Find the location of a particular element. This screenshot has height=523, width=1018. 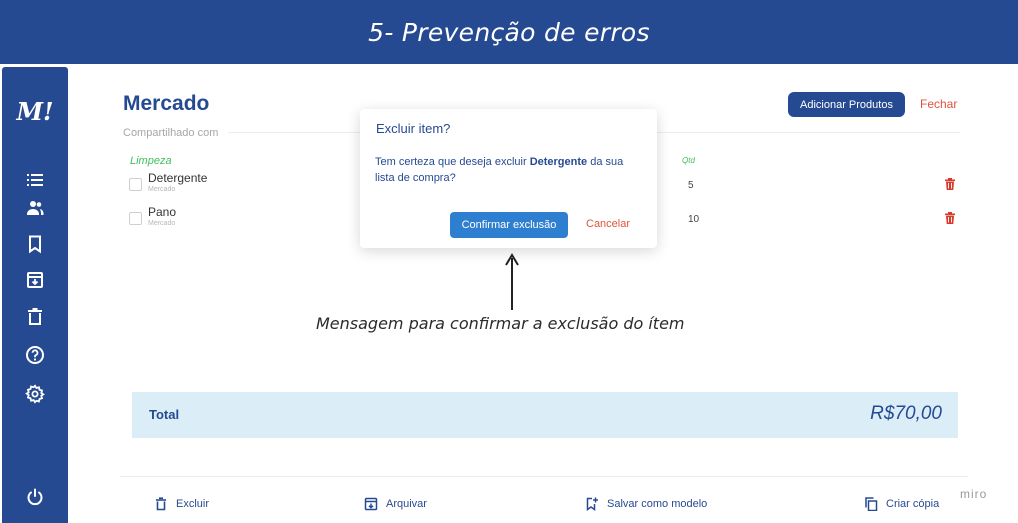

total-label: Total is located at coordinates (164, 414).